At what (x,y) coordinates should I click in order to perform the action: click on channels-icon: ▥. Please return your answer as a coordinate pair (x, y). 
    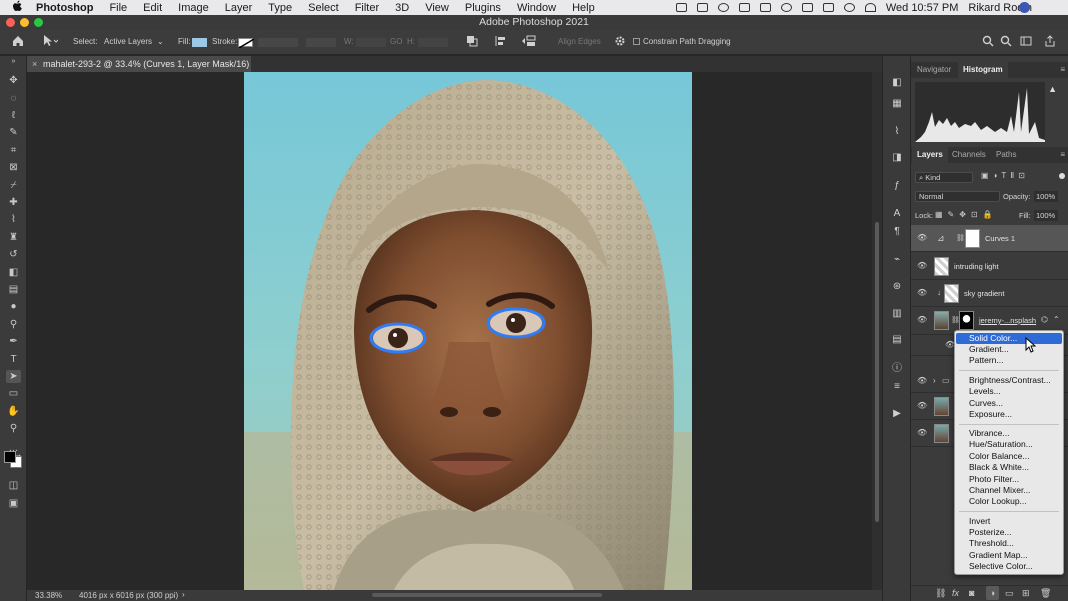
    Looking at the image, I should click on (897, 314).